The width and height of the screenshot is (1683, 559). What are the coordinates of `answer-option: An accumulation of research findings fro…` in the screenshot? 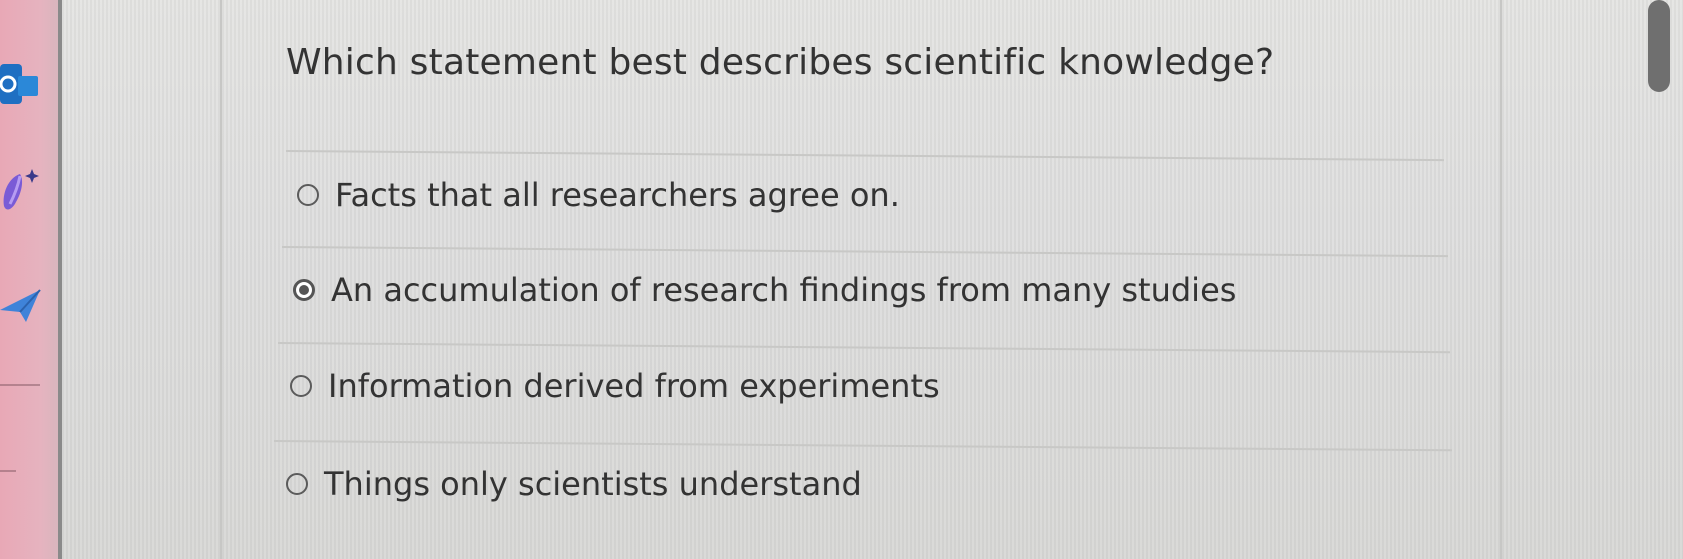 It's located at (764, 290).